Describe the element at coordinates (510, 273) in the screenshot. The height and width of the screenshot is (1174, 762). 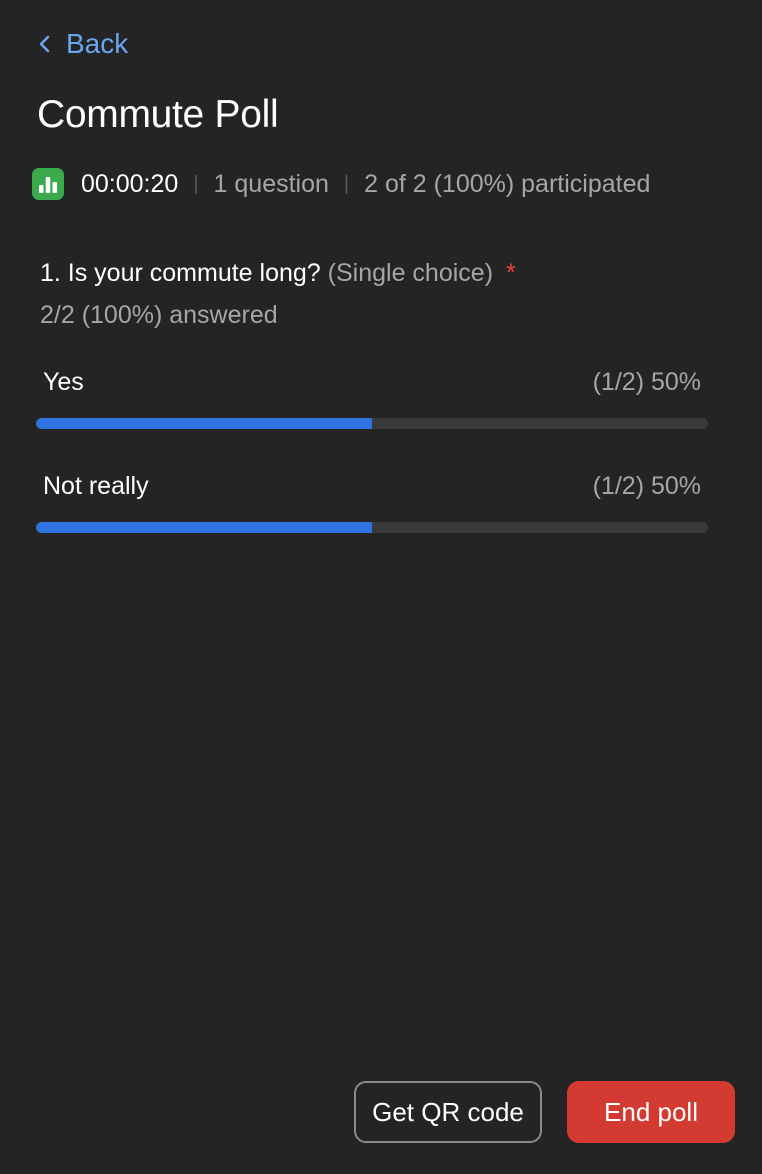
I see `required-marker: *` at that location.